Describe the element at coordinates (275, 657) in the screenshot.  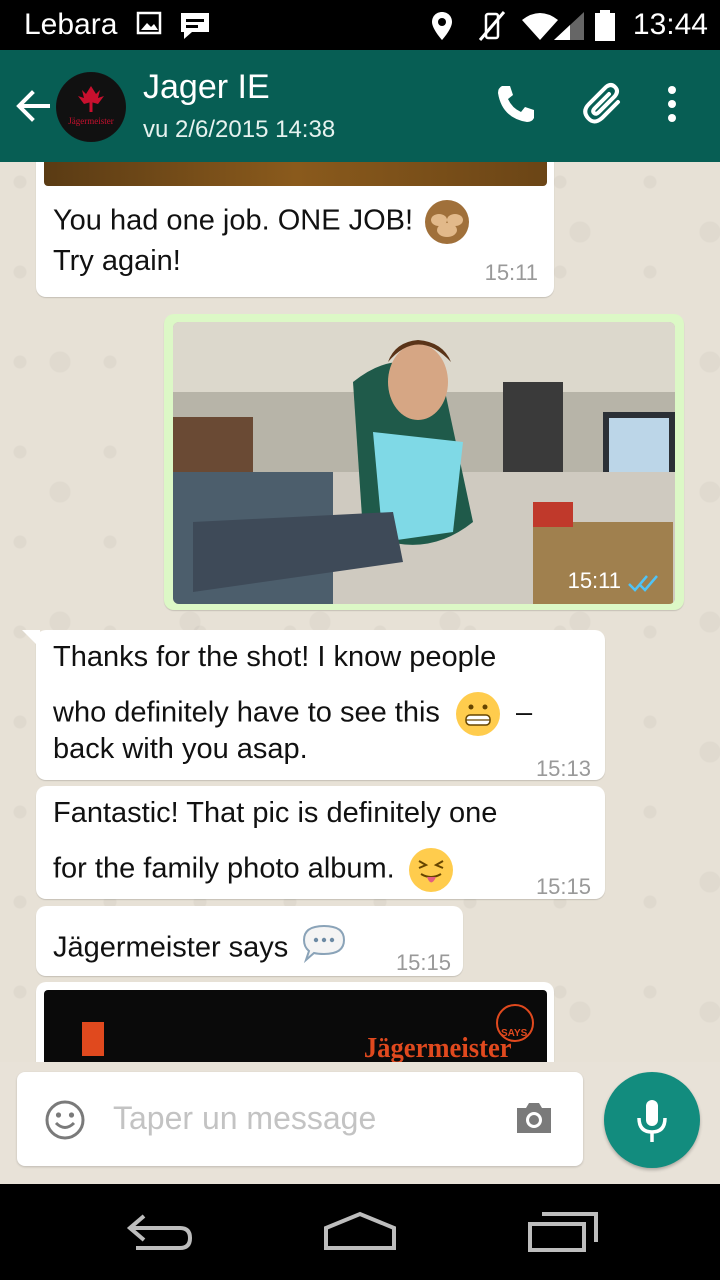
I see `message-text-line: Thanks for the shot! I know people` at that location.